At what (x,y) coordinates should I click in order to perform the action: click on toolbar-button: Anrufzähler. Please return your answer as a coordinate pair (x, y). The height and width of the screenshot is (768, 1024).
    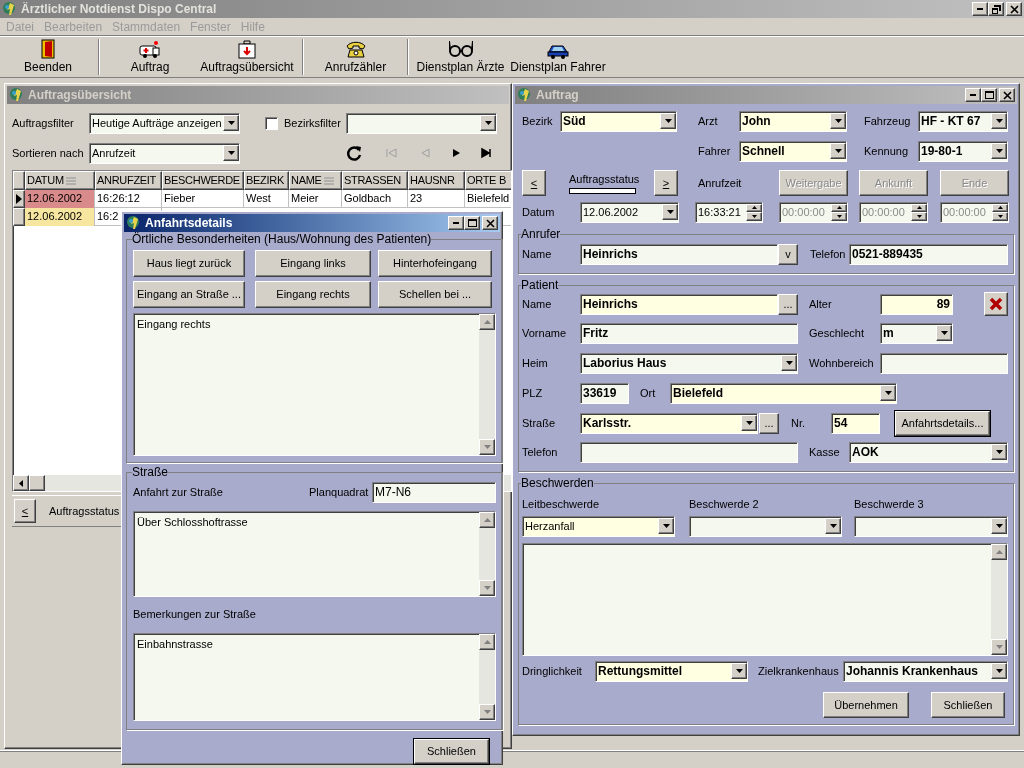
    Looking at the image, I should click on (355, 56).